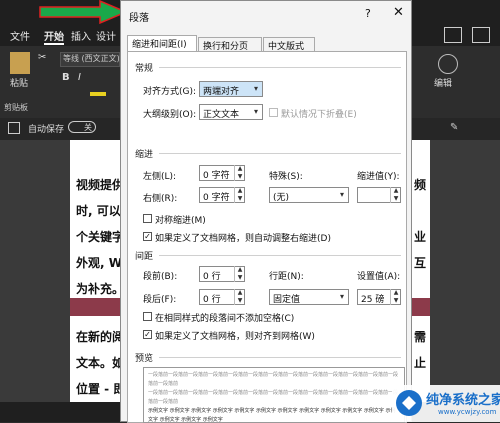 Image resolution: width=500 pixels, height=423 pixels. What do you see at coordinates (147, 218) in the screenshot?
I see `mirror-indents-checkbox` at bounding box center [147, 218].